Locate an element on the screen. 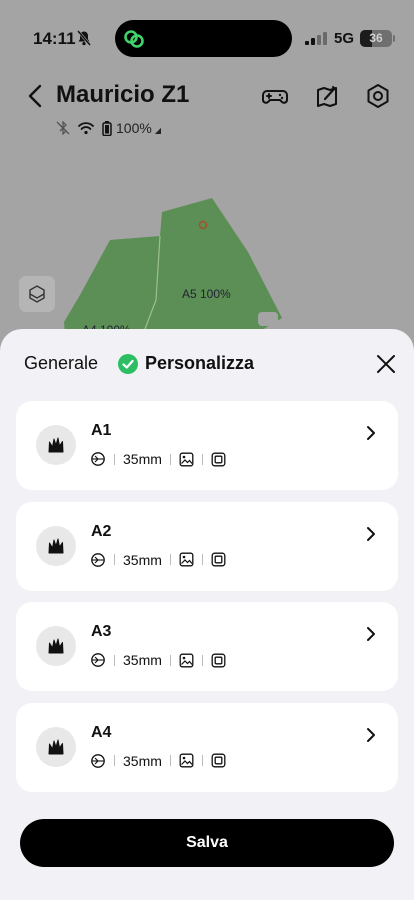 This screenshot has height=900, width=414. caret-icon: ◢ is located at coordinates (157, 130).